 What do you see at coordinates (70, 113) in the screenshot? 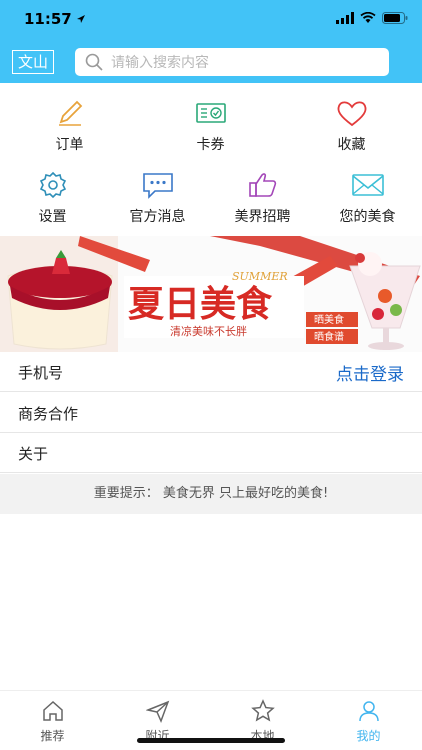
I see `pencil-icon` at bounding box center [70, 113].